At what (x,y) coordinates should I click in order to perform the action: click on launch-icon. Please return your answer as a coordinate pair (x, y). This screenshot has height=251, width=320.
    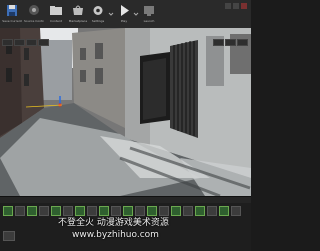
    Looking at the image, I should click on (149, 11).